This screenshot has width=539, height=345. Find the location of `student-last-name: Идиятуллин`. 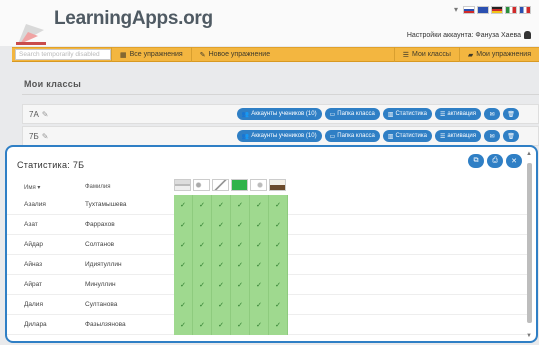

student-last-name: Идиятуллин is located at coordinates (103, 264).